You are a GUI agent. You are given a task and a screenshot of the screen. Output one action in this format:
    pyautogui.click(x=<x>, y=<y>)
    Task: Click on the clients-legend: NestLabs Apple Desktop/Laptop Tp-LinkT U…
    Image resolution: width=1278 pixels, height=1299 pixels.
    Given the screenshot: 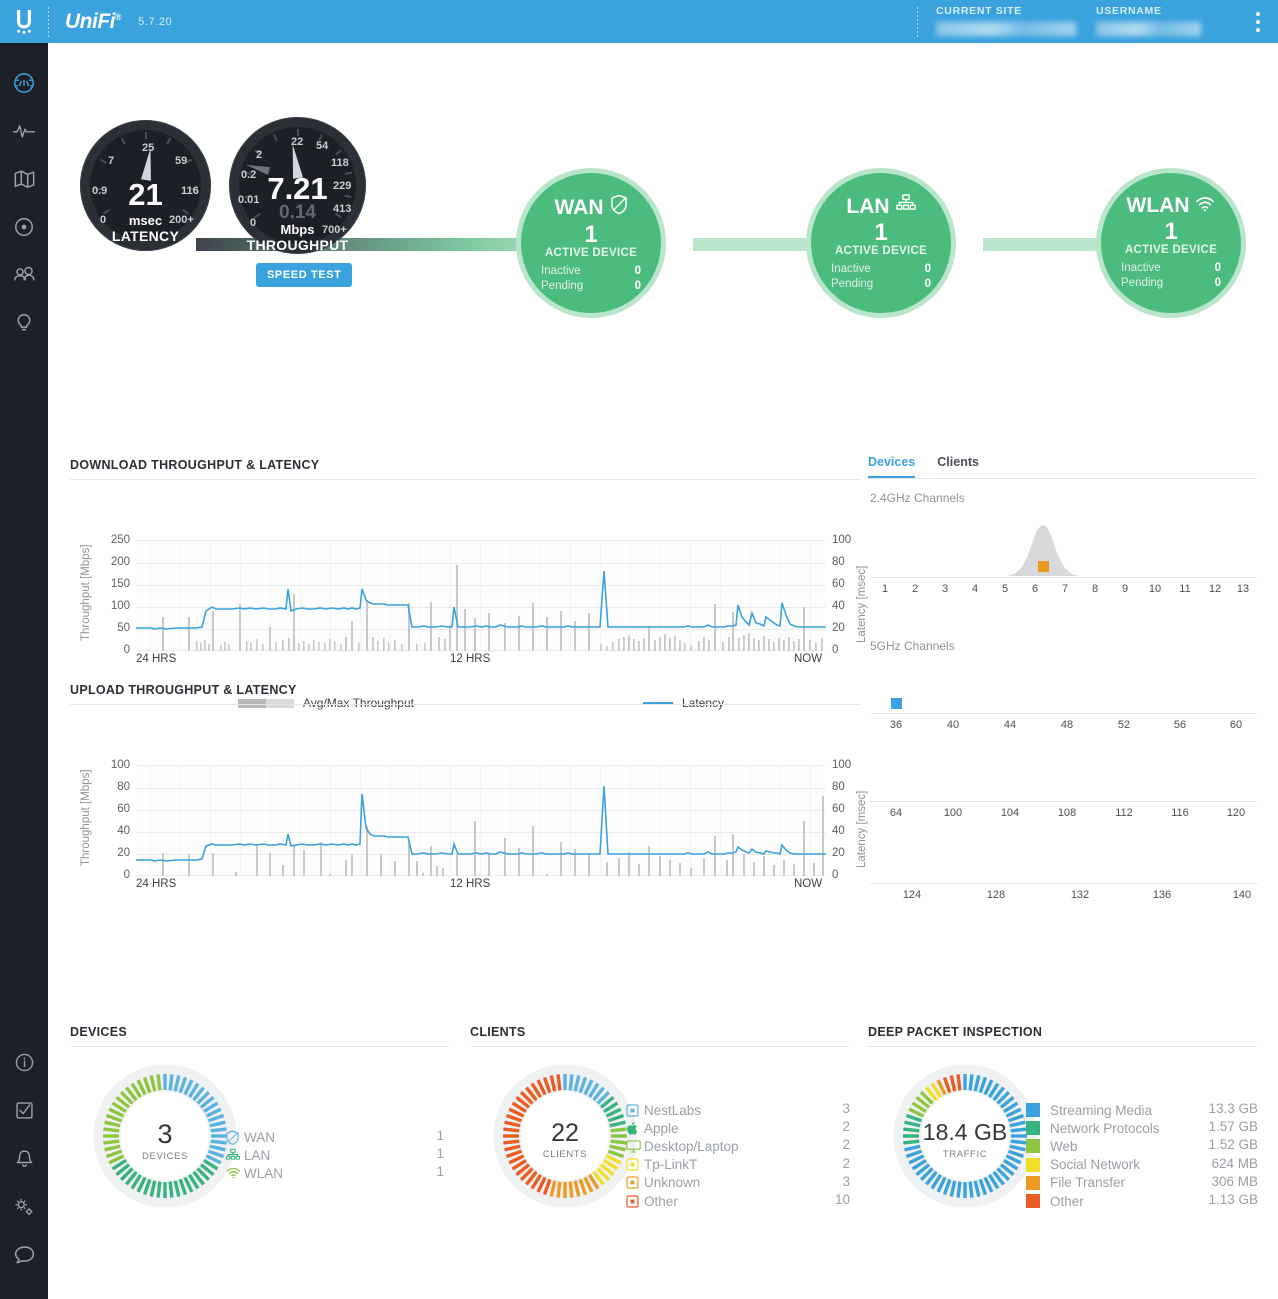 What is the action you would take?
    pyautogui.click(x=682, y=1155)
    